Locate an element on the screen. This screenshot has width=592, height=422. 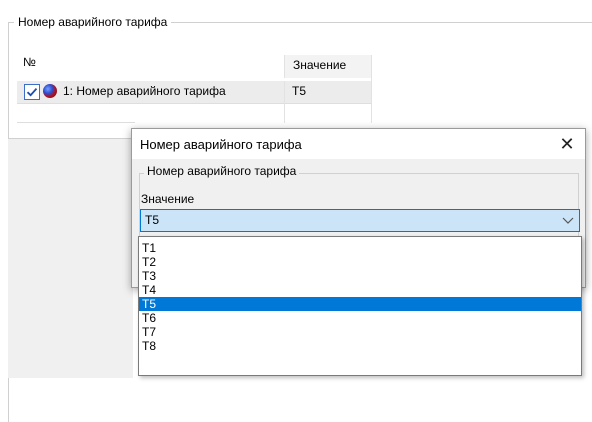
group-title: Номер аварийного тарифа is located at coordinates (93, 22).